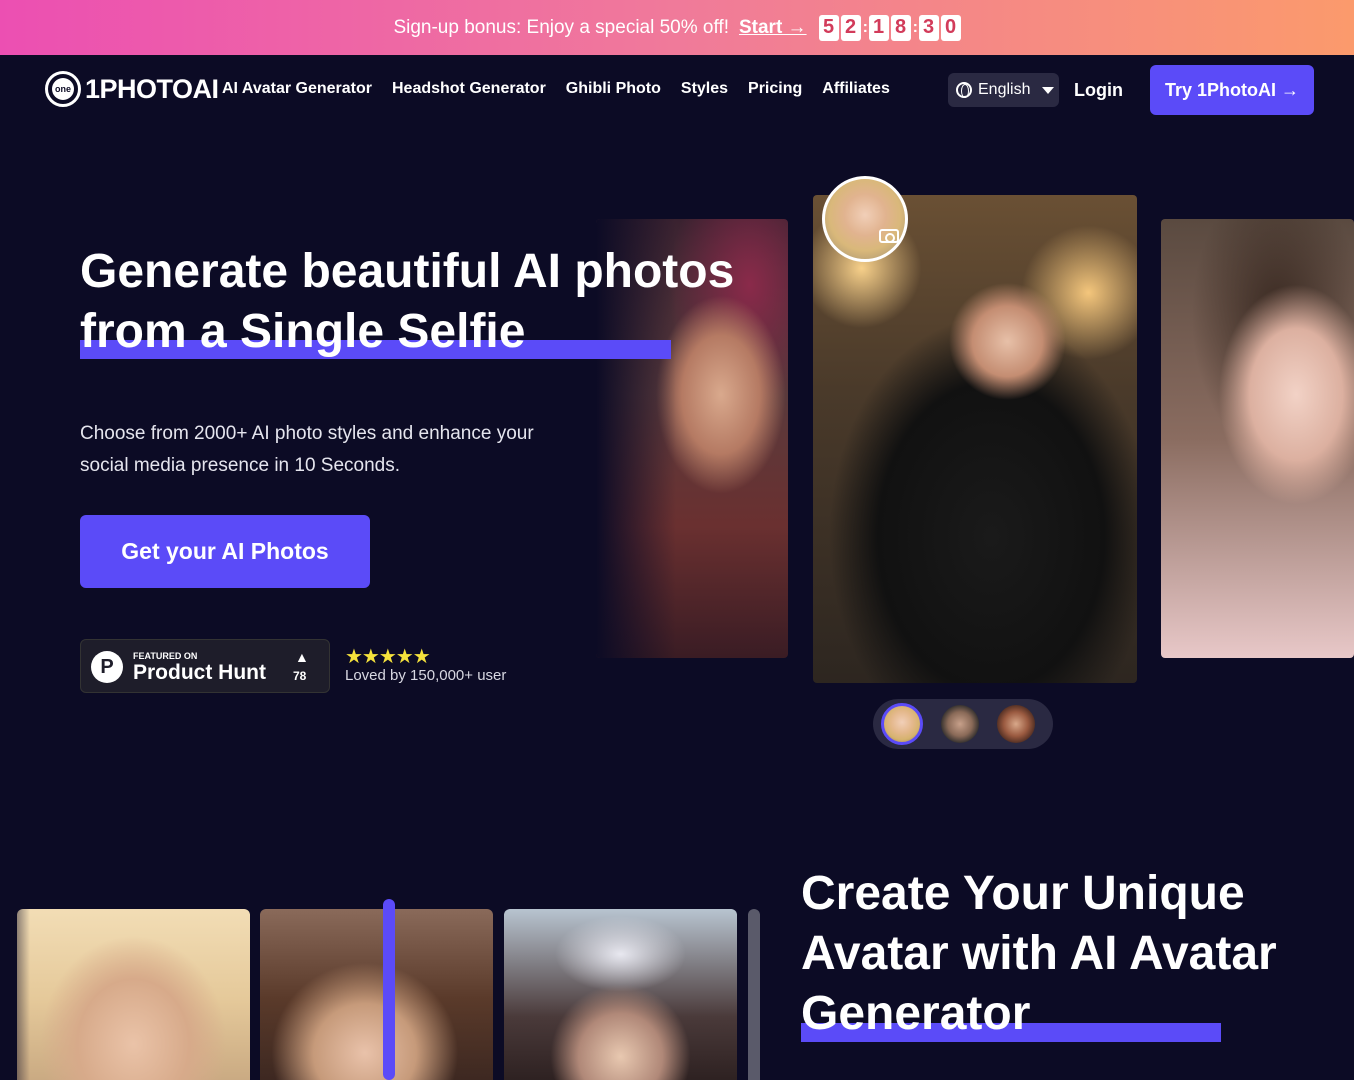  Describe the element at coordinates (388, 657) in the screenshot. I see `rating-stars: ★★★★★` at that location.